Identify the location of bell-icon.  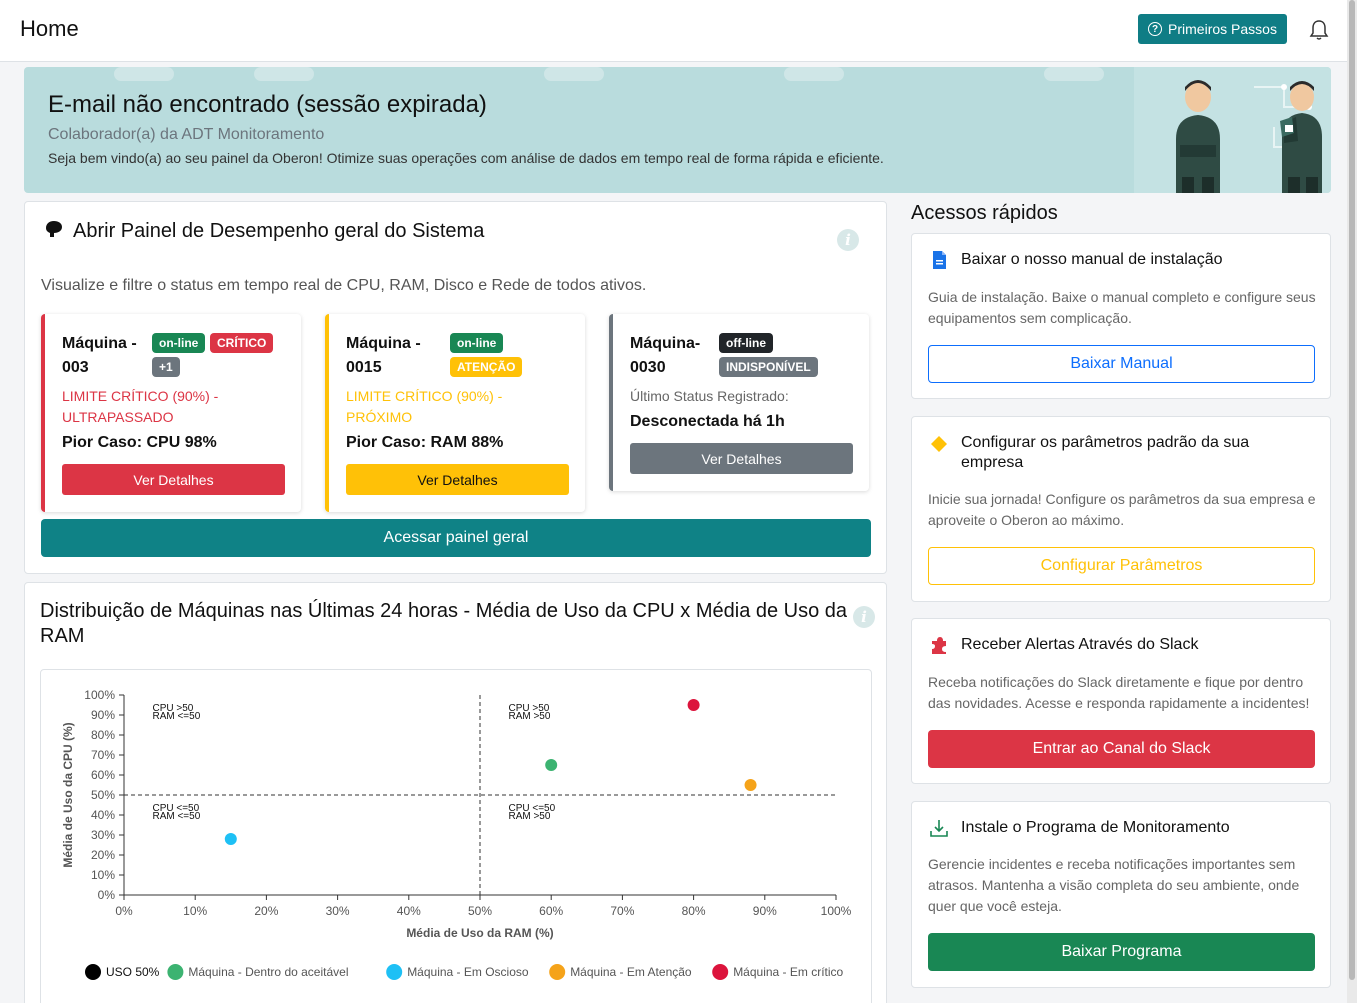
(1319, 30).